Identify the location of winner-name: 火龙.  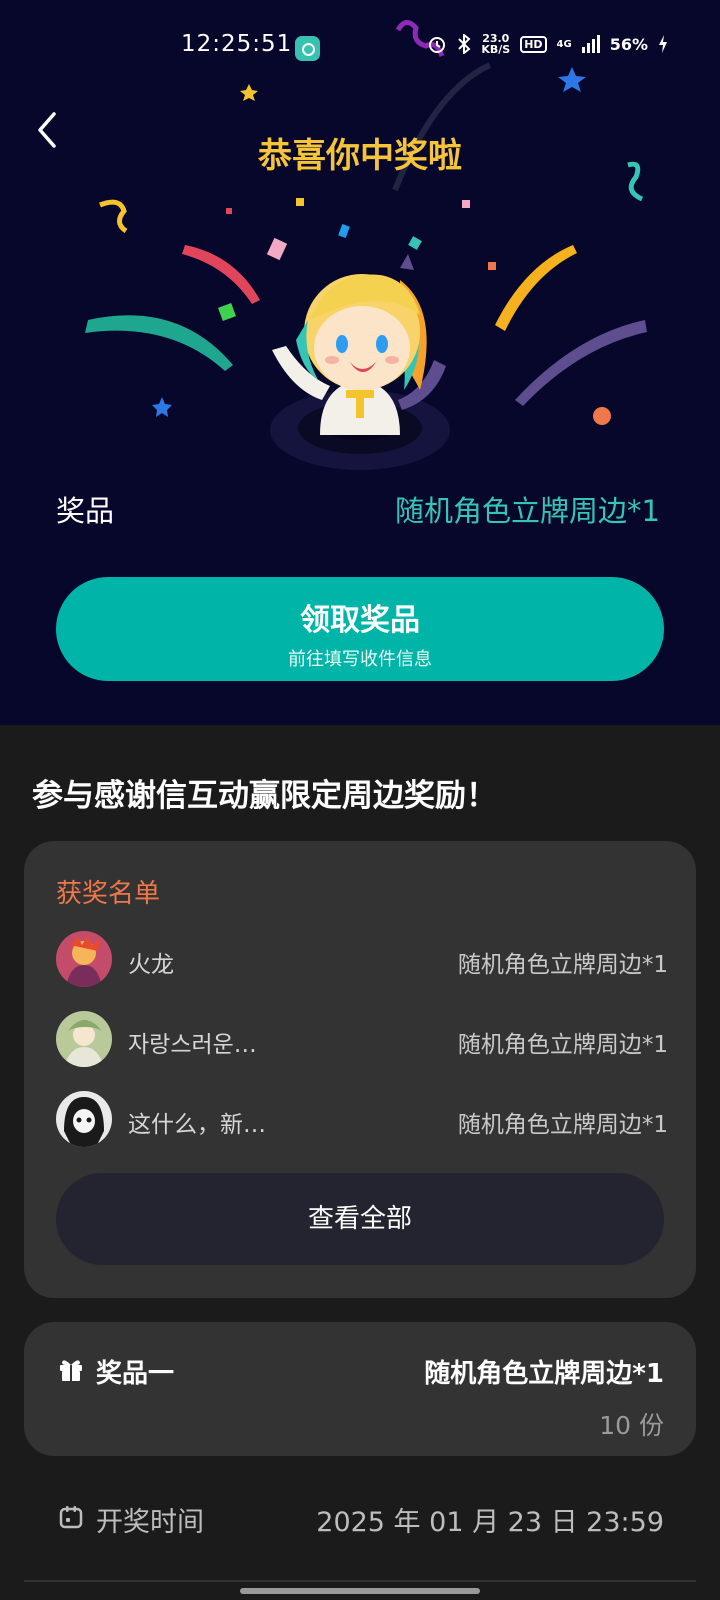
(151, 965).